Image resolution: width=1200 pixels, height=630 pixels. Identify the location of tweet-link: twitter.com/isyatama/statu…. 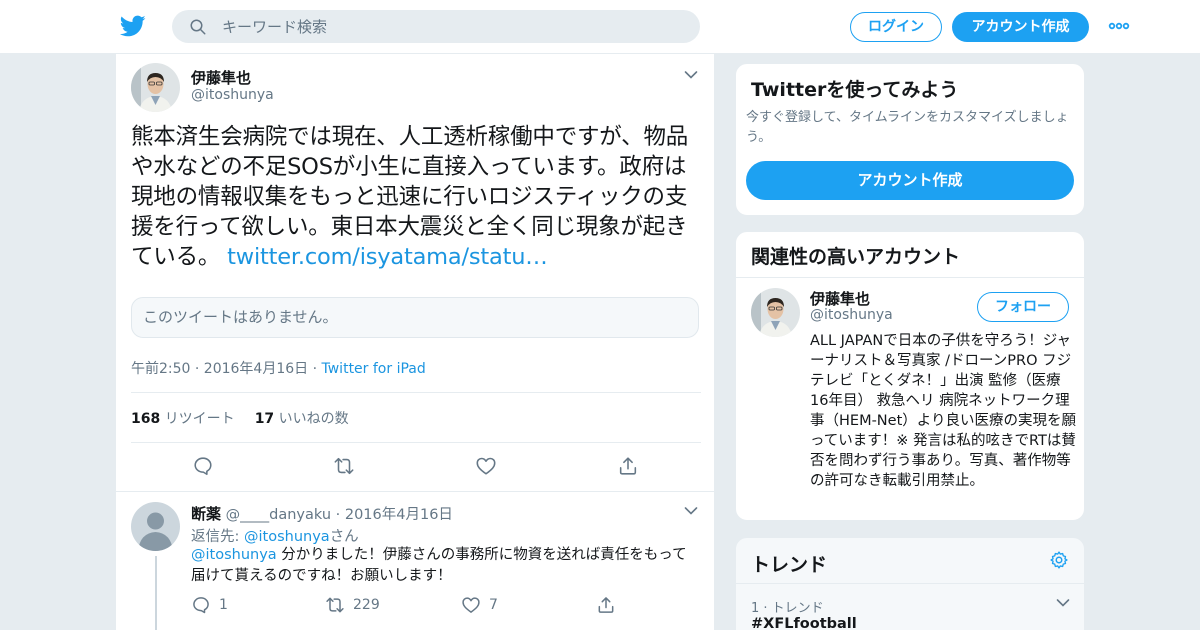
(387, 257).